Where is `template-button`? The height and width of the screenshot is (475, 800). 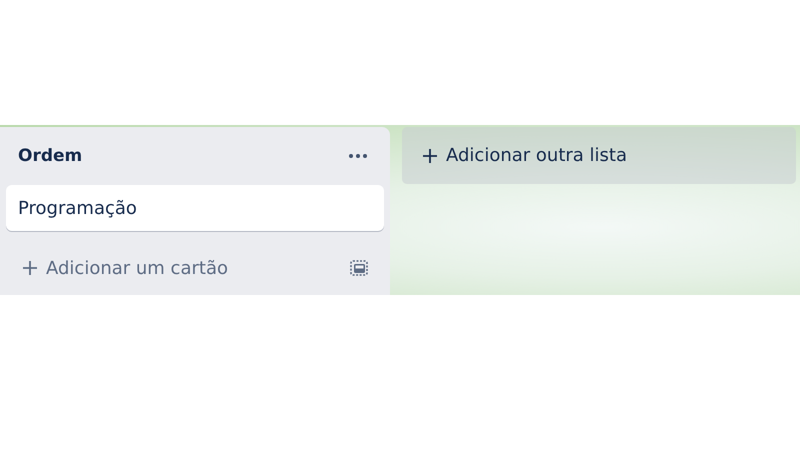
template-button is located at coordinates (359, 268).